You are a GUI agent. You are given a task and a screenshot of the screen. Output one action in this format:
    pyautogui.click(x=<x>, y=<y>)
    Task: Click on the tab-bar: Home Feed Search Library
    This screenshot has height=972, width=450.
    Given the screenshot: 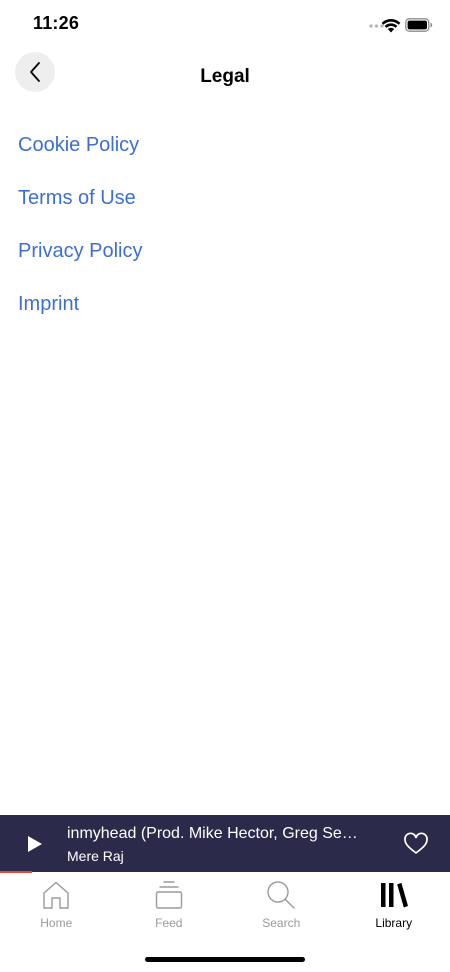 What is the action you would take?
    pyautogui.click(x=225, y=905)
    